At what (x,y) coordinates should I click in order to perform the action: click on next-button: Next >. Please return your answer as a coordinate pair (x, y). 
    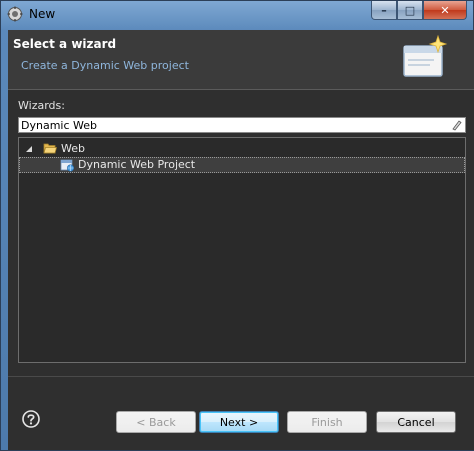
    Looking at the image, I should click on (239, 422).